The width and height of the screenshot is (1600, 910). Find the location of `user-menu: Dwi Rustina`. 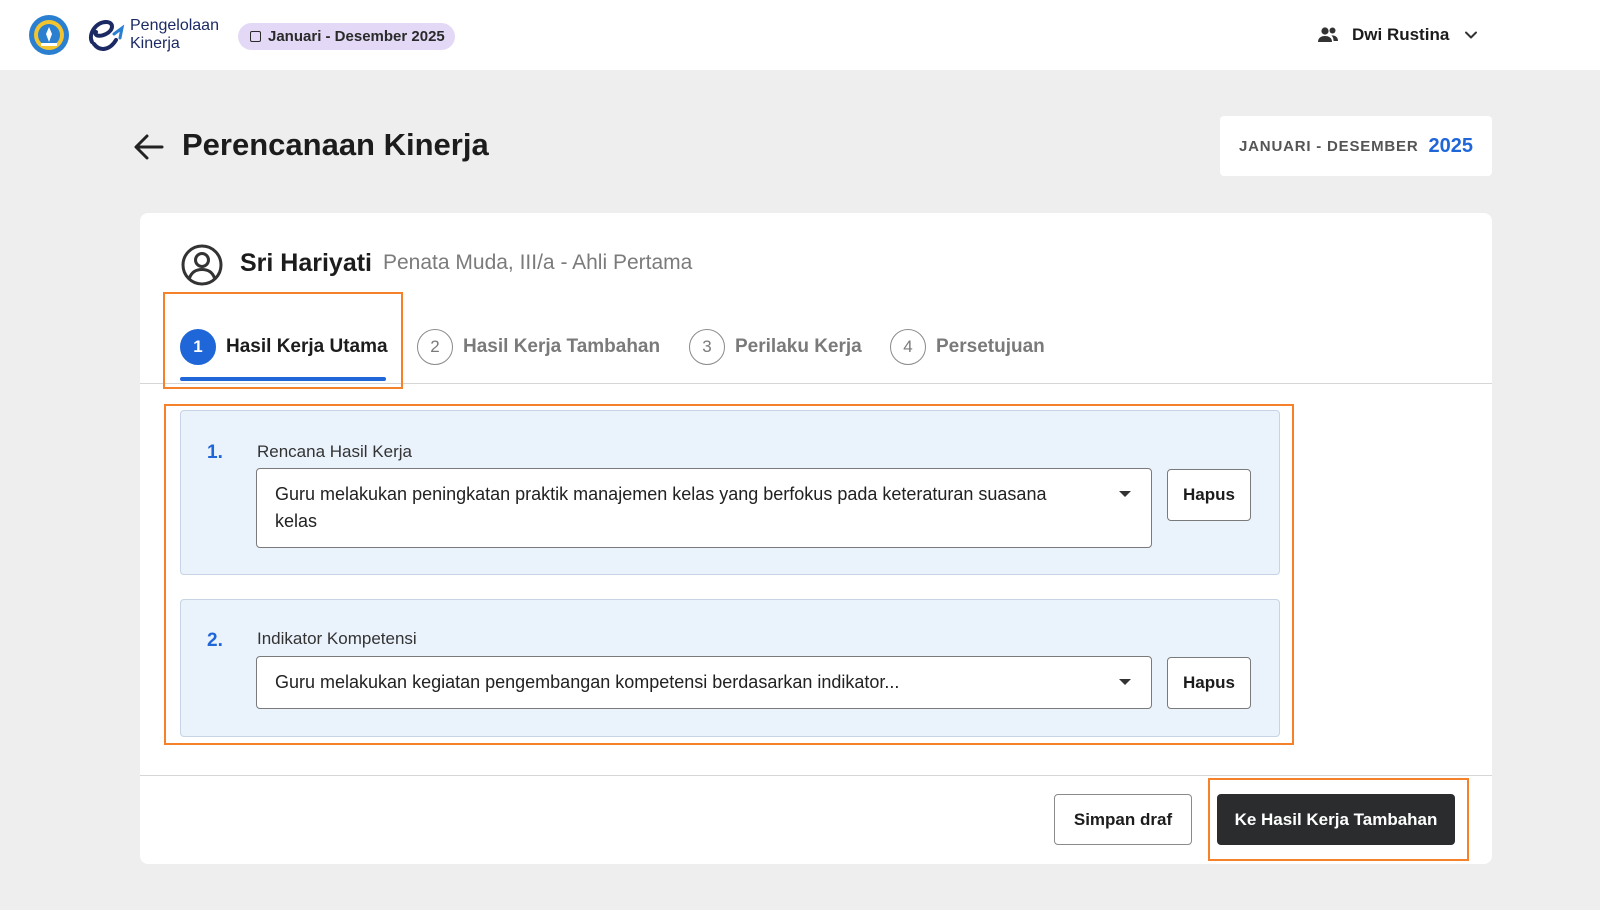

user-menu: Dwi Rustina is located at coordinates (1398, 35).